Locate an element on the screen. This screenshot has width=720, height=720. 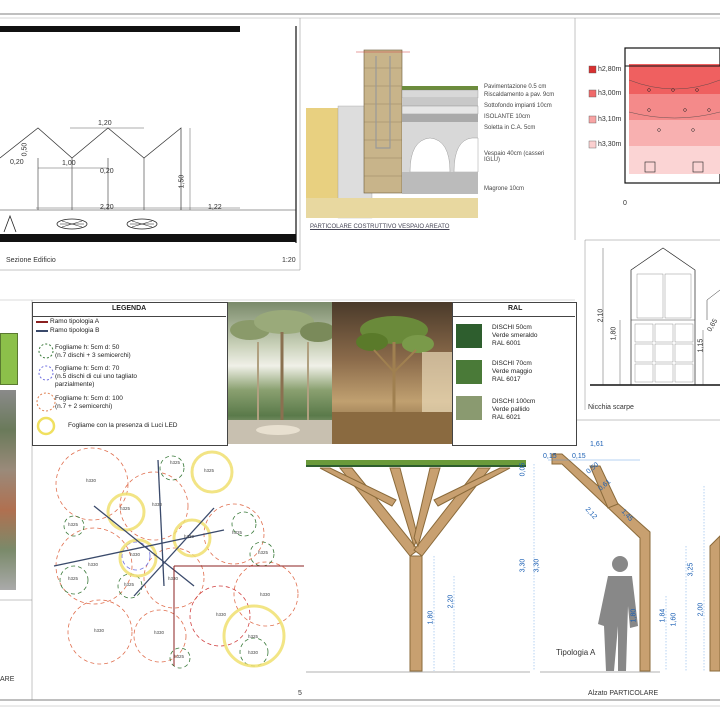
height-280: h2,80m is located at coordinates (610, 69).